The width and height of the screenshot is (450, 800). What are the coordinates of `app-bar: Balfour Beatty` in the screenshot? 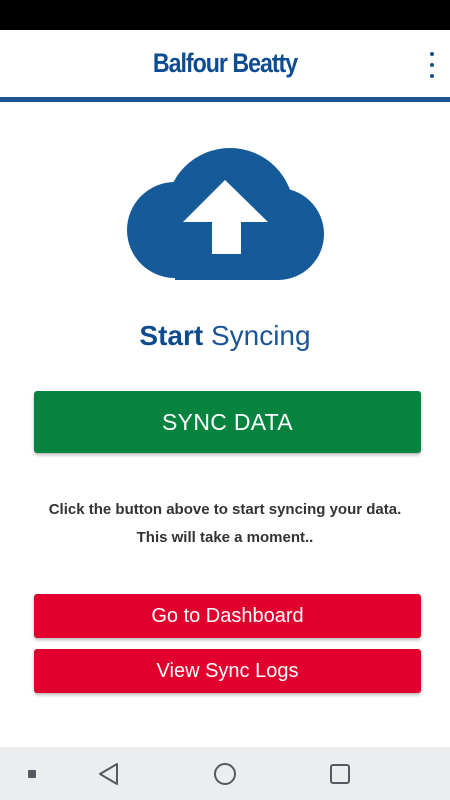 It's located at (225, 63).